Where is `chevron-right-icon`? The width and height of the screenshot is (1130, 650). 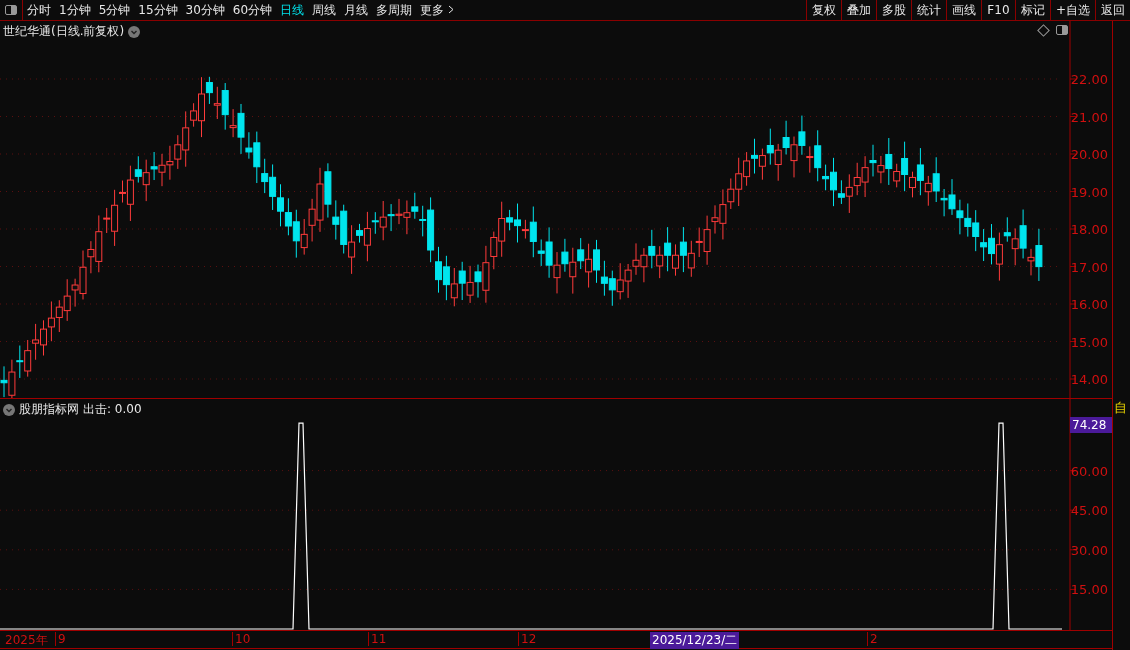 chevron-right-icon is located at coordinates (450, 9).